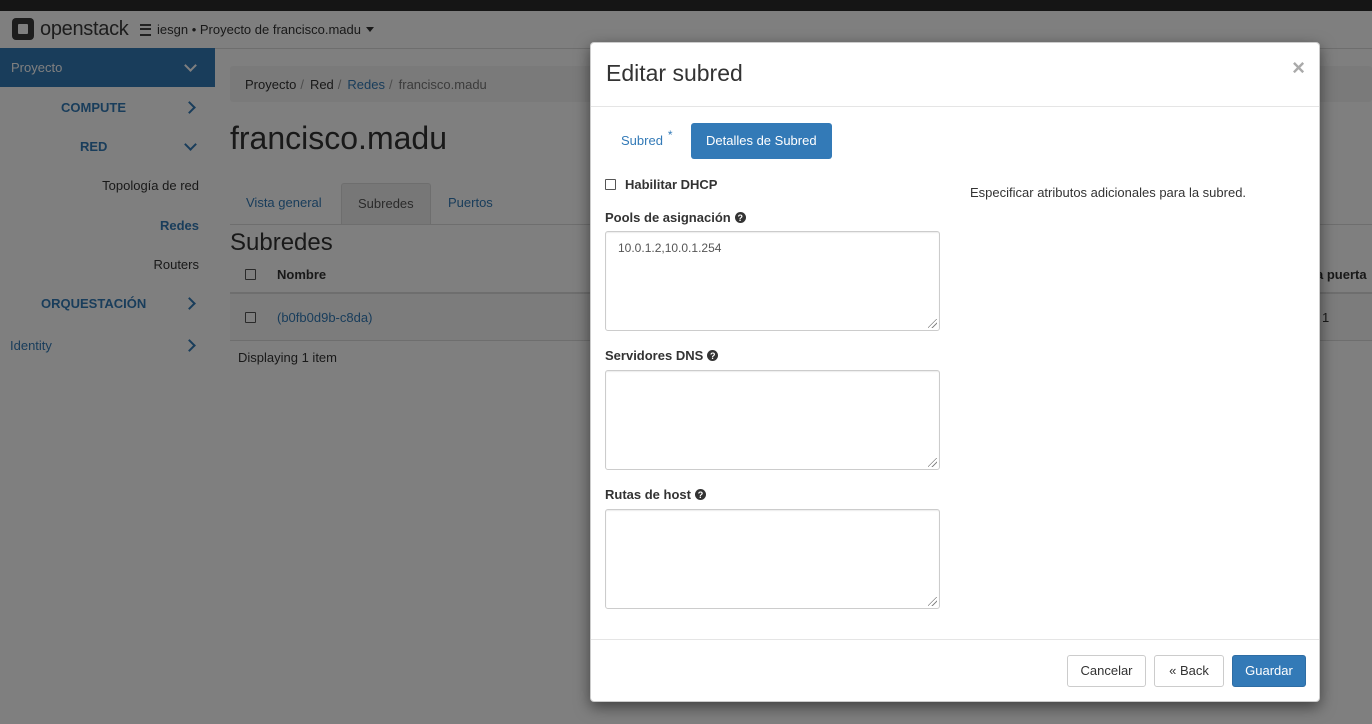 The height and width of the screenshot is (724, 1372). What do you see at coordinates (668, 217) in the screenshot?
I see `pools-label-text: Pools de asignación` at bounding box center [668, 217].